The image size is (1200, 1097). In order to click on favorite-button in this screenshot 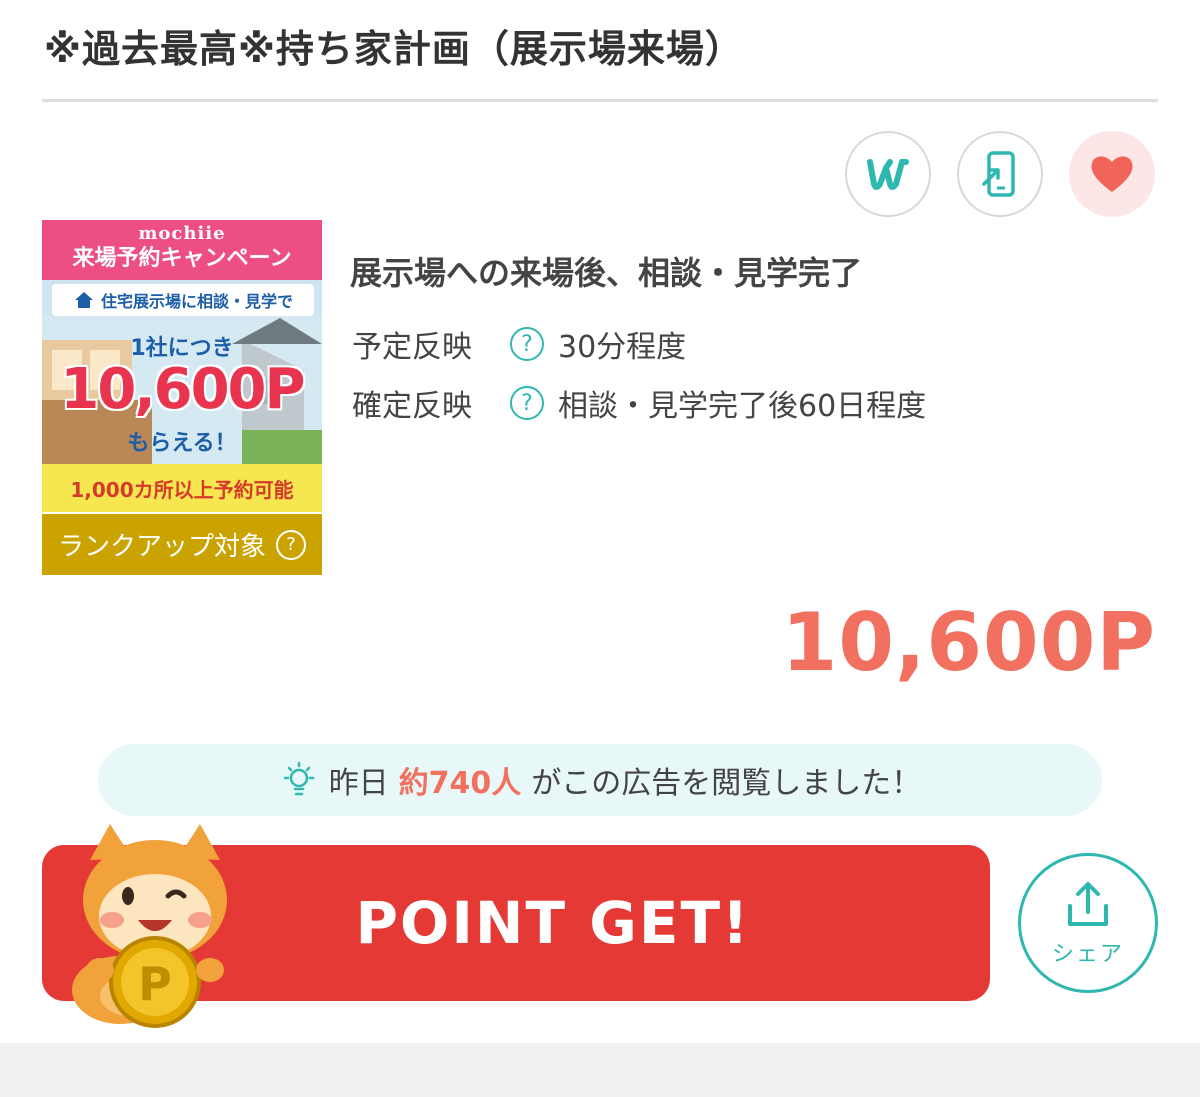, I will do `click(1112, 174)`.